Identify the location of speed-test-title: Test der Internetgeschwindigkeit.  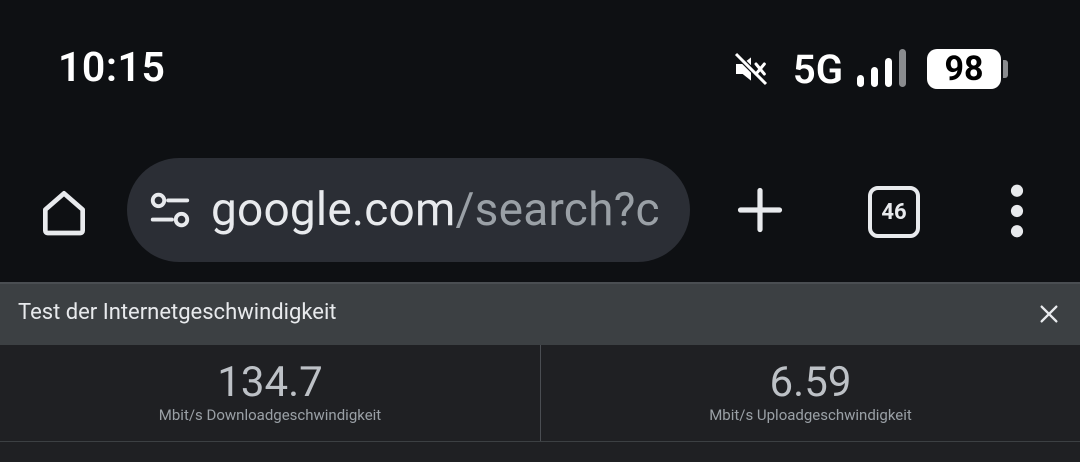
(177, 312).